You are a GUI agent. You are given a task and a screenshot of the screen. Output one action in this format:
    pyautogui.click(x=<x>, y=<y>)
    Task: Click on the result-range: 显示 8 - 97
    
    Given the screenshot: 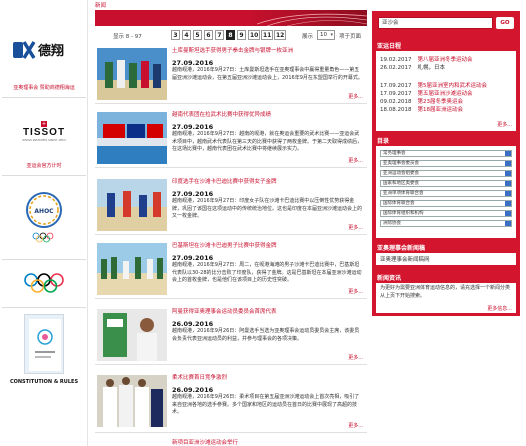 What is the action you would take?
    pyautogui.click(x=127, y=37)
    